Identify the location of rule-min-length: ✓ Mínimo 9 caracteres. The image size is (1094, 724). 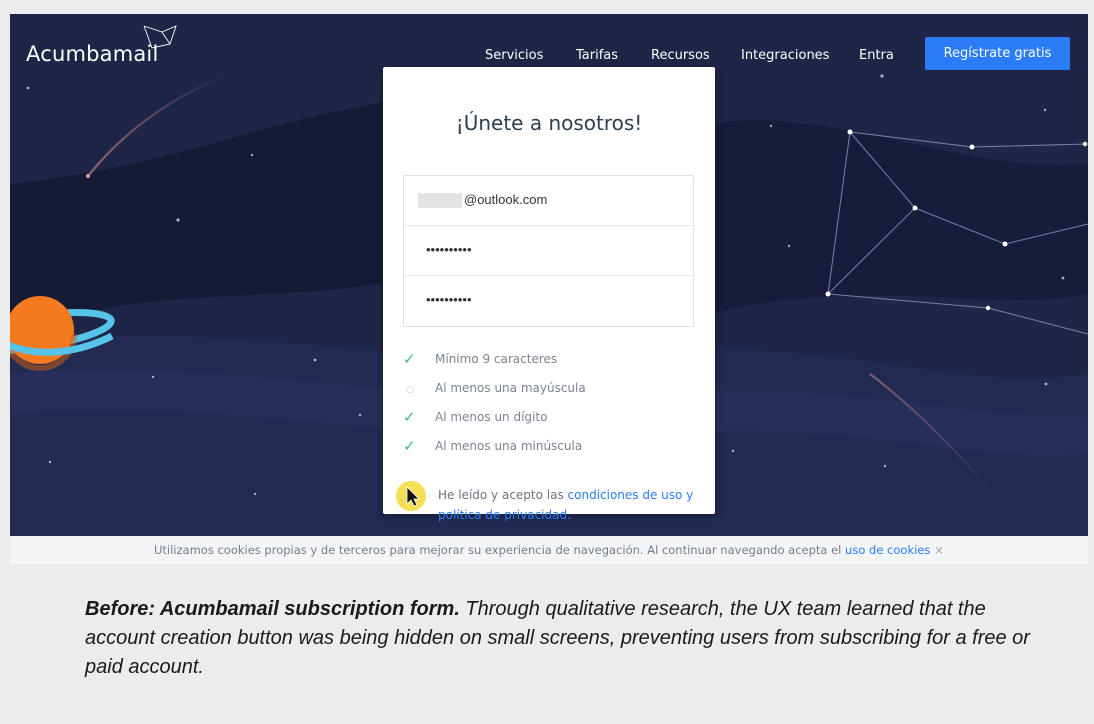
(553, 361).